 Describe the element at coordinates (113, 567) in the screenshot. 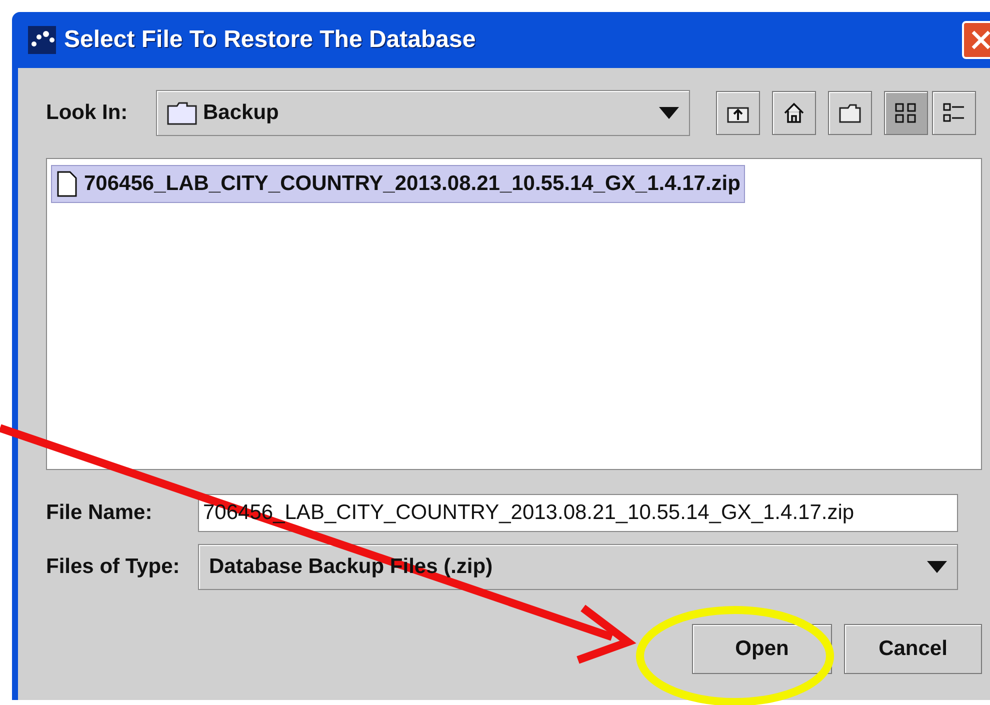

I see `file-type-label: Files of Type:` at that location.